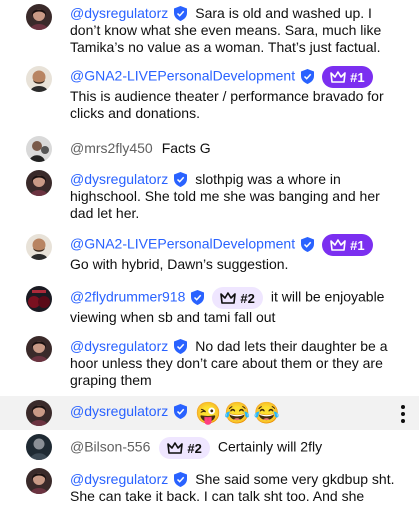 The width and height of the screenshot is (419, 505). What do you see at coordinates (127, 297) in the screenshot?
I see `author-name: @2flydrummer918` at bounding box center [127, 297].